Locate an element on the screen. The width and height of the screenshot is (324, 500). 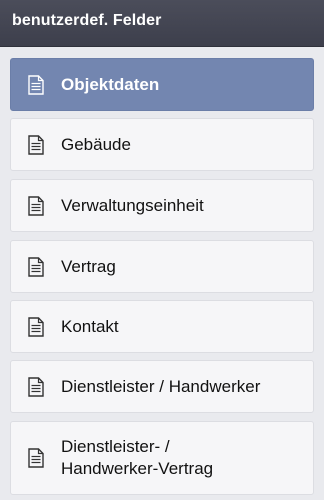
sidebar-item-gebaeude: Gebäude is located at coordinates (162, 144).